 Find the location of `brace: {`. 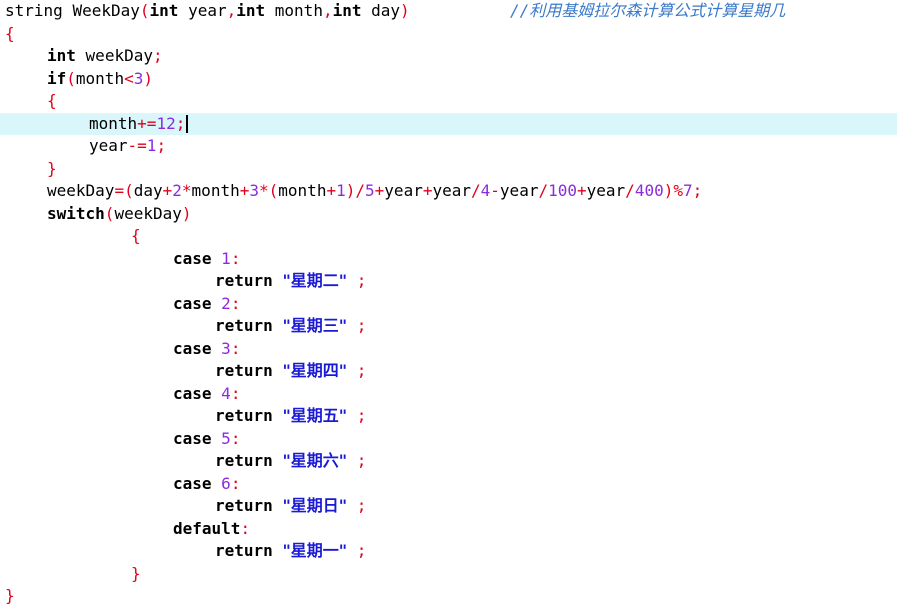

brace: { is located at coordinates (136, 235).